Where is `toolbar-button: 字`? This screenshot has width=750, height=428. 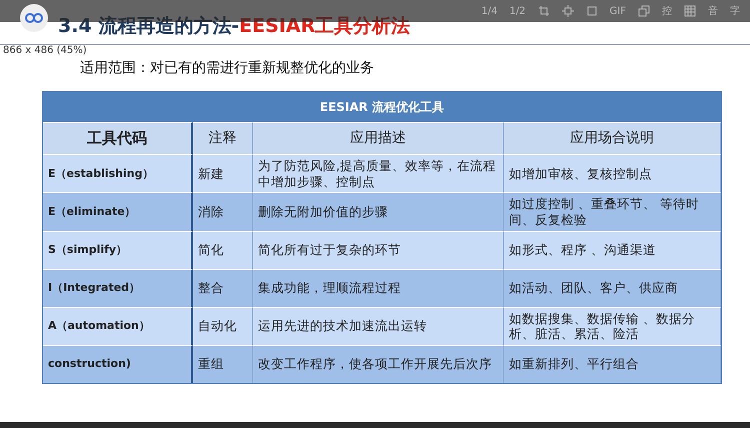
toolbar-button: 字 is located at coordinates (735, 11).